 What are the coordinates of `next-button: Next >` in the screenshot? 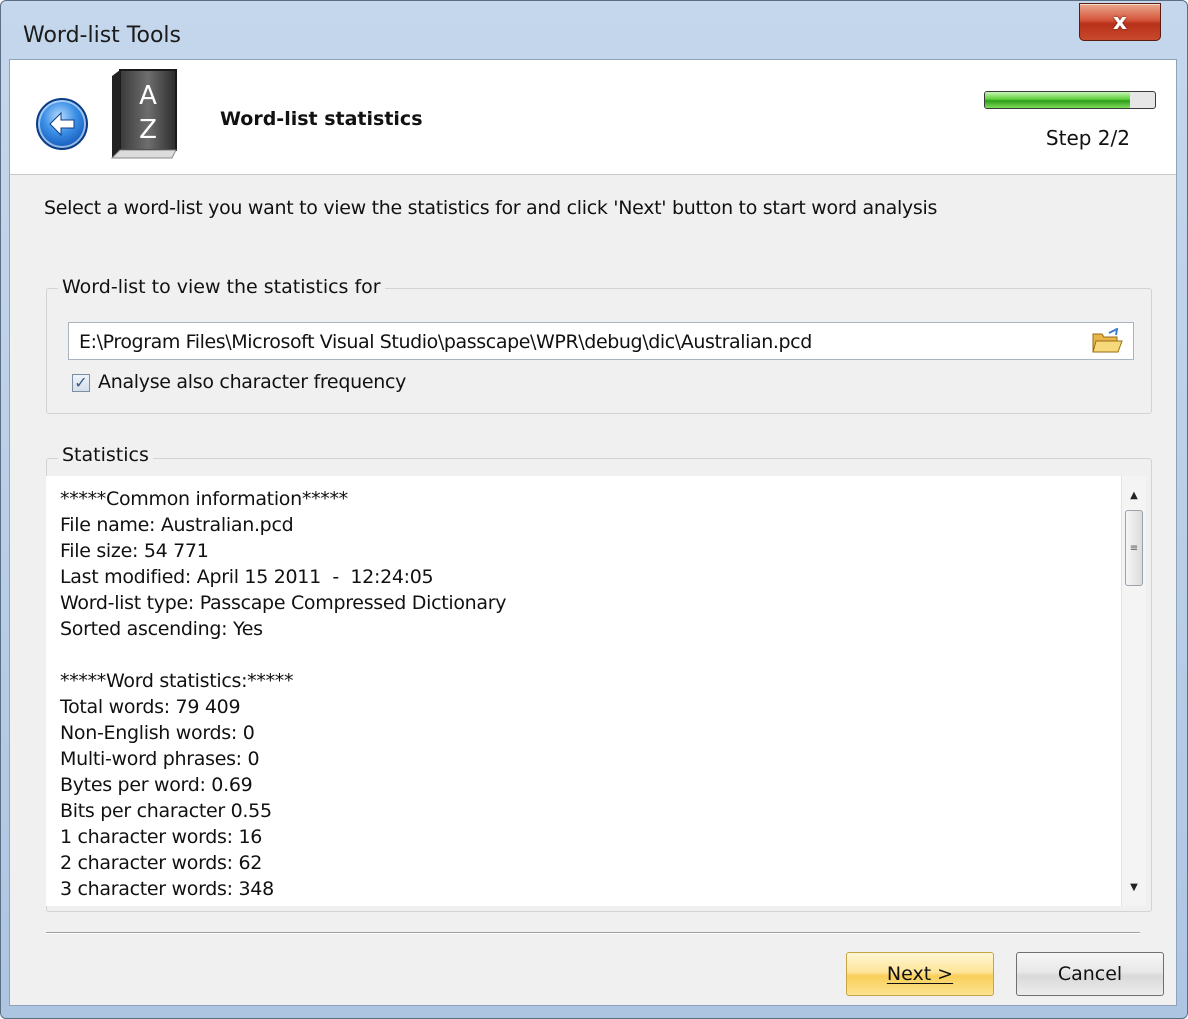 It's located at (920, 974).